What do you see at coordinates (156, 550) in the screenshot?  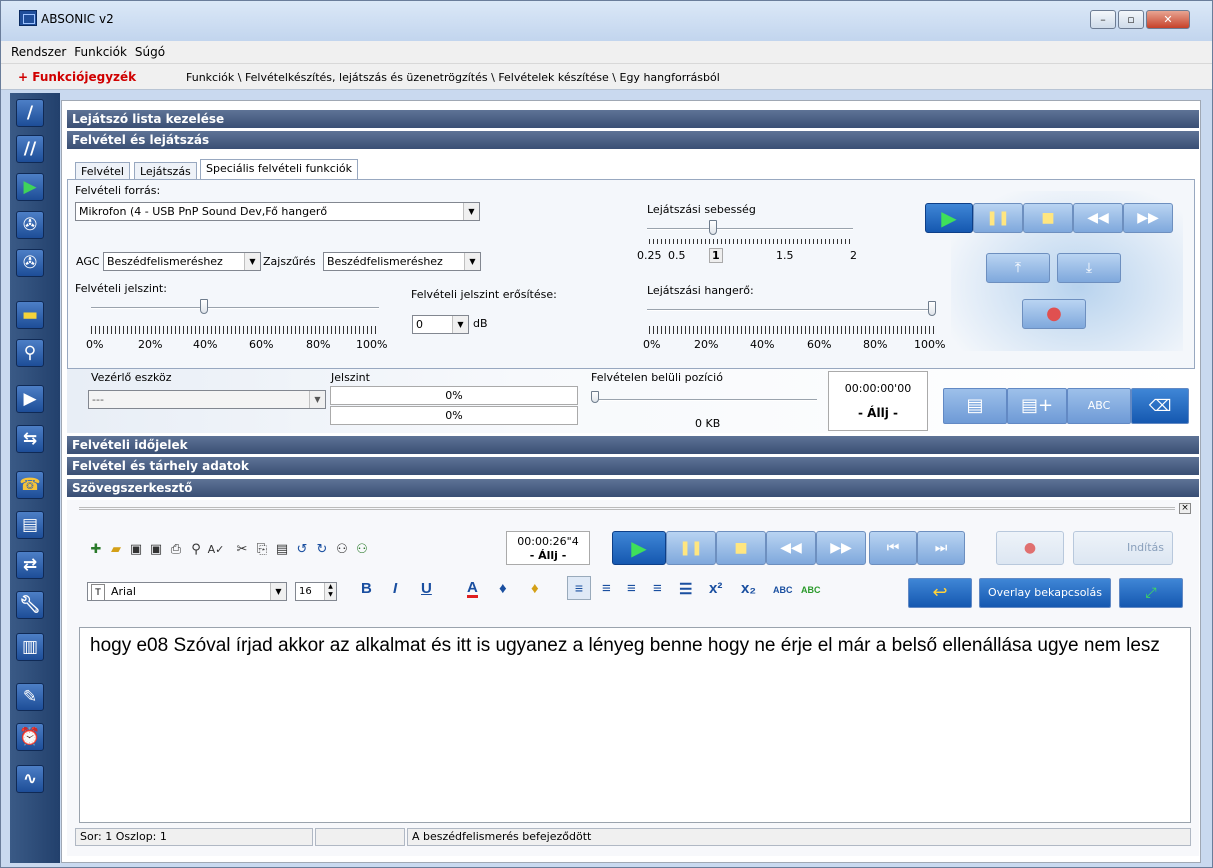 I see `save-as-icon: ▣` at bounding box center [156, 550].